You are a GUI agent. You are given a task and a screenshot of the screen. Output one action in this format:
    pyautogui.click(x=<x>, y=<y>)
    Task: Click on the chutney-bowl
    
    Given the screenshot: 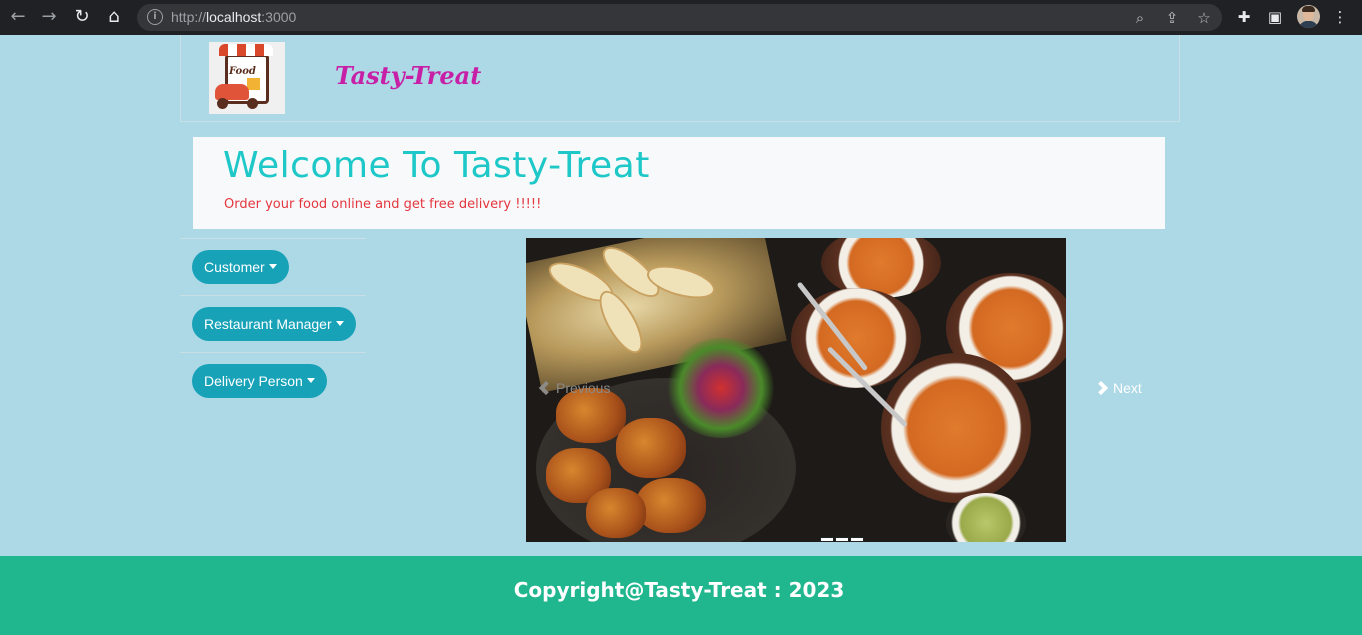 What is the action you would take?
    pyautogui.click(x=986, y=517)
    